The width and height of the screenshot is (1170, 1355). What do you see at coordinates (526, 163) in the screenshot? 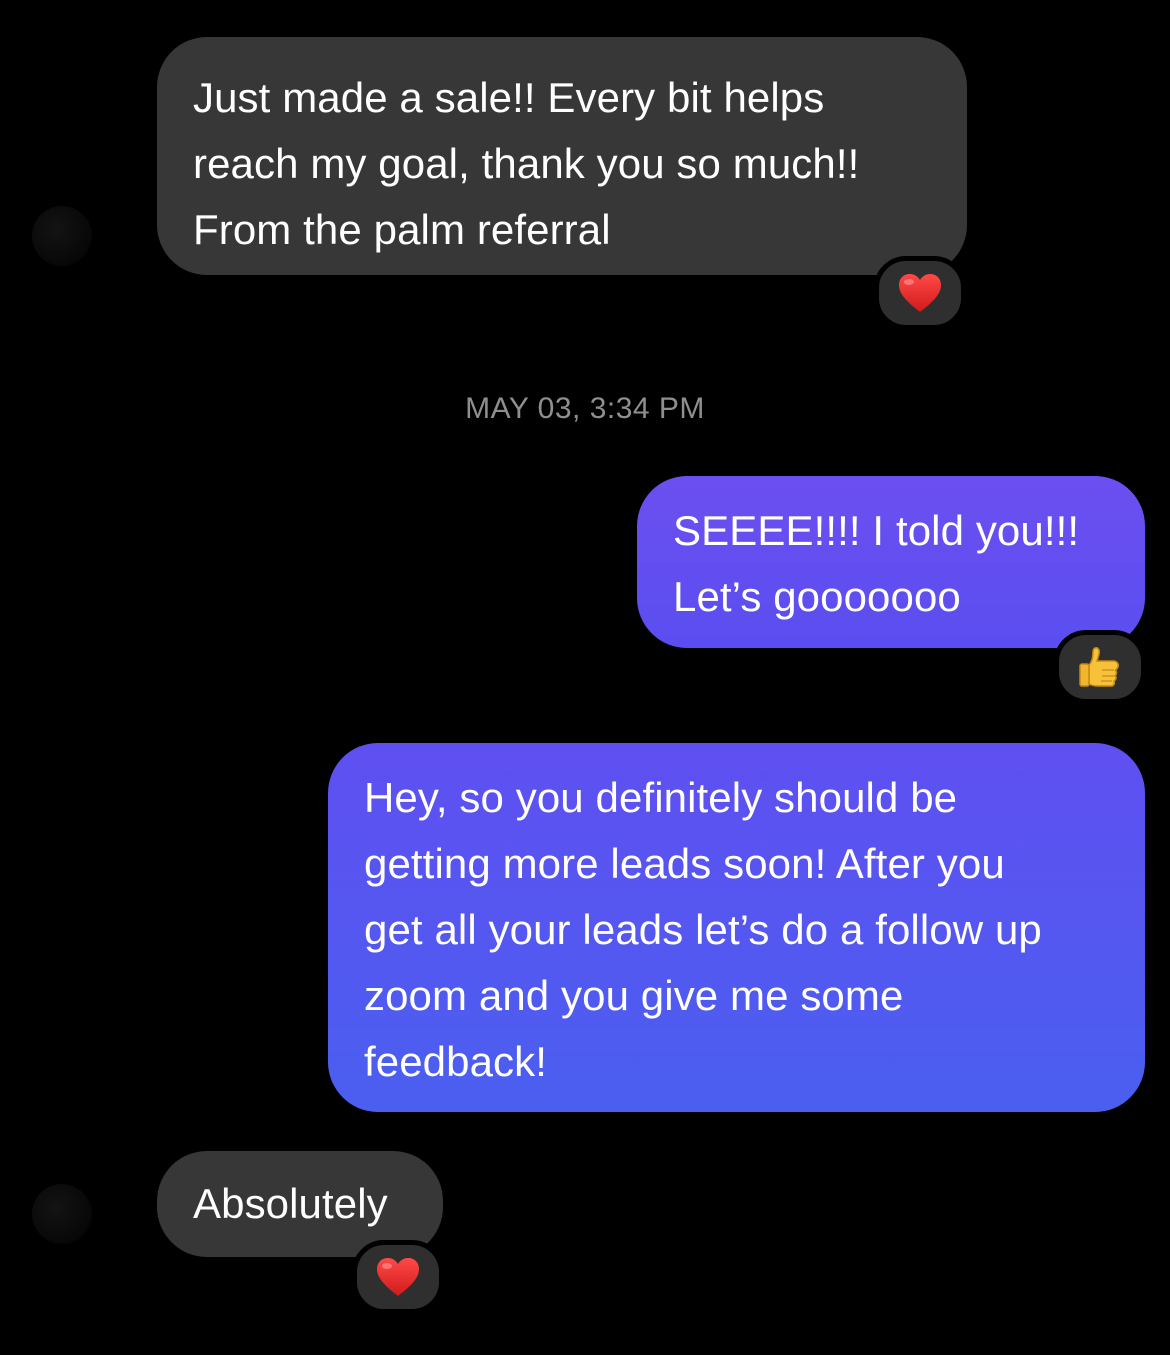
I see `message-text-line: reach my goal, thank you so much!!` at bounding box center [526, 163].